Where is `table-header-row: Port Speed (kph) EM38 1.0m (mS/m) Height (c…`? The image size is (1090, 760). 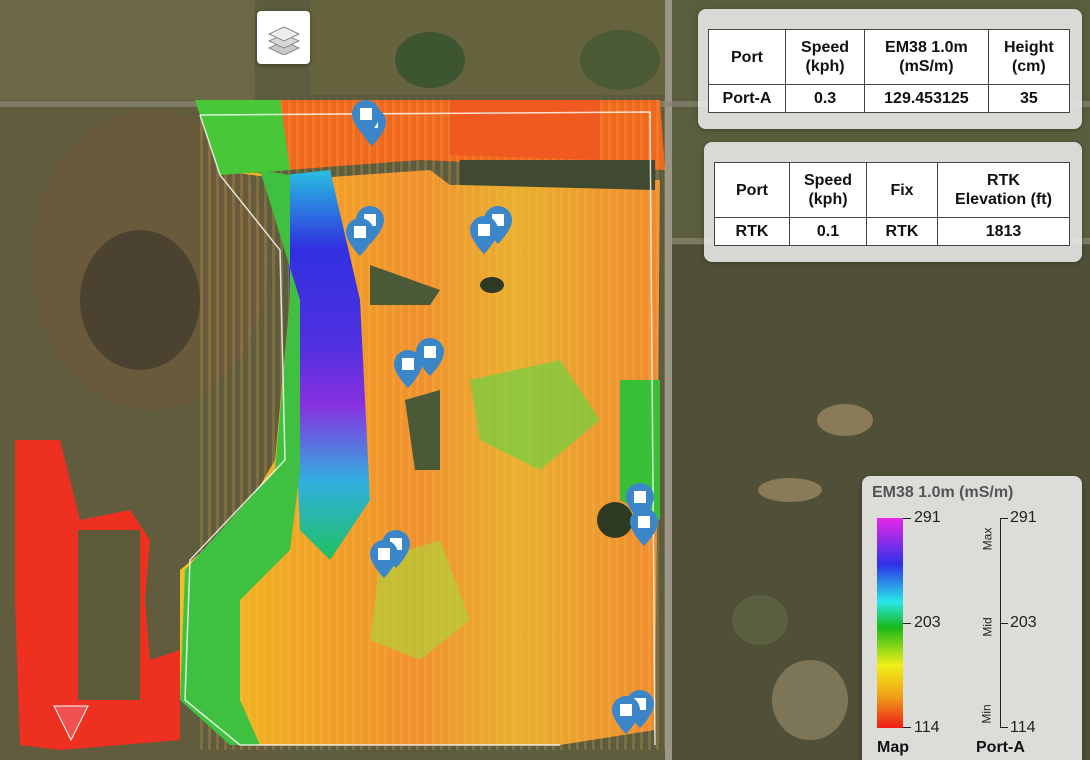 table-header-row: Port Speed (kph) EM38 1.0m (mS/m) Height (c… is located at coordinates (889, 57).